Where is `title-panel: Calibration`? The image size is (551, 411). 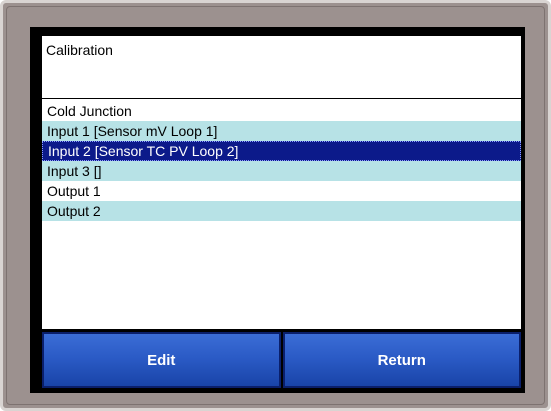
title-panel: Calibration is located at coordinates (281, 67).